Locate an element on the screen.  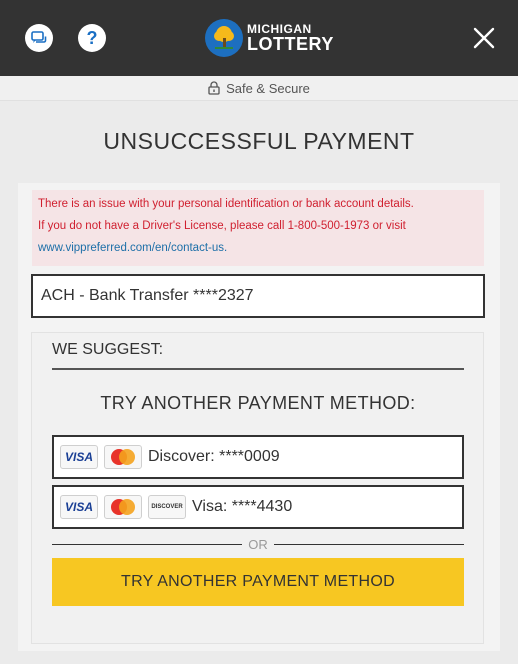
question-icon: ? is located at coordinates (92, 37).